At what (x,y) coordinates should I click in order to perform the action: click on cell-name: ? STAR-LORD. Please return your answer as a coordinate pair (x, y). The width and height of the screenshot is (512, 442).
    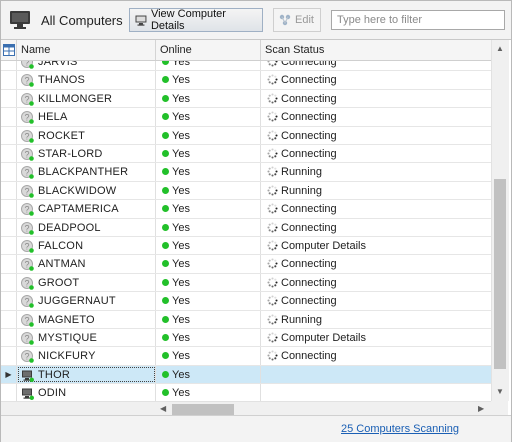
    Looking at the image, I should click on (86, 154).